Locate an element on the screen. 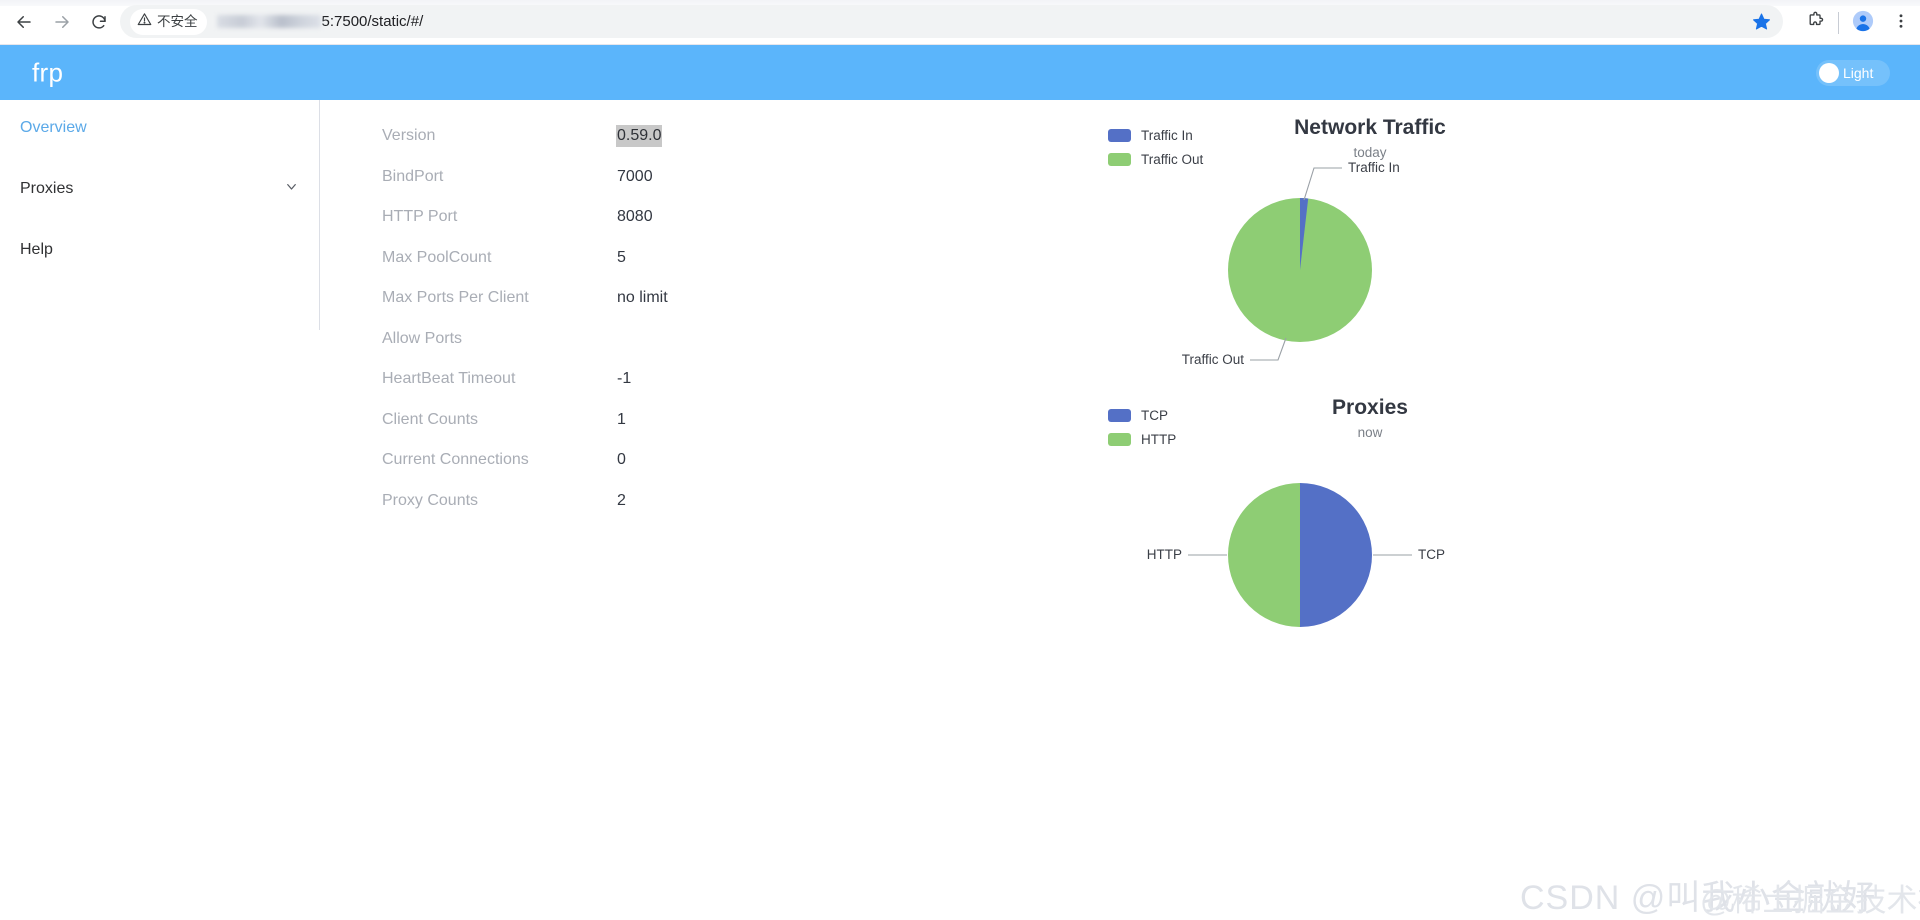  info-value: 8080 is located at coordinates (635, 217).